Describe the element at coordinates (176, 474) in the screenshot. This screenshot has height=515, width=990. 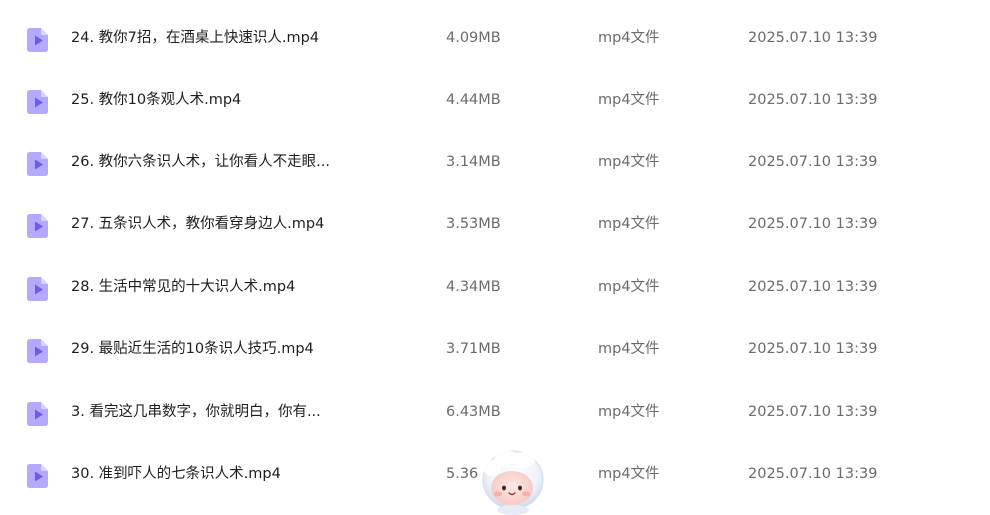
I see `file-name: 30. 准到吓人的七条识人术.mp4` at that location.